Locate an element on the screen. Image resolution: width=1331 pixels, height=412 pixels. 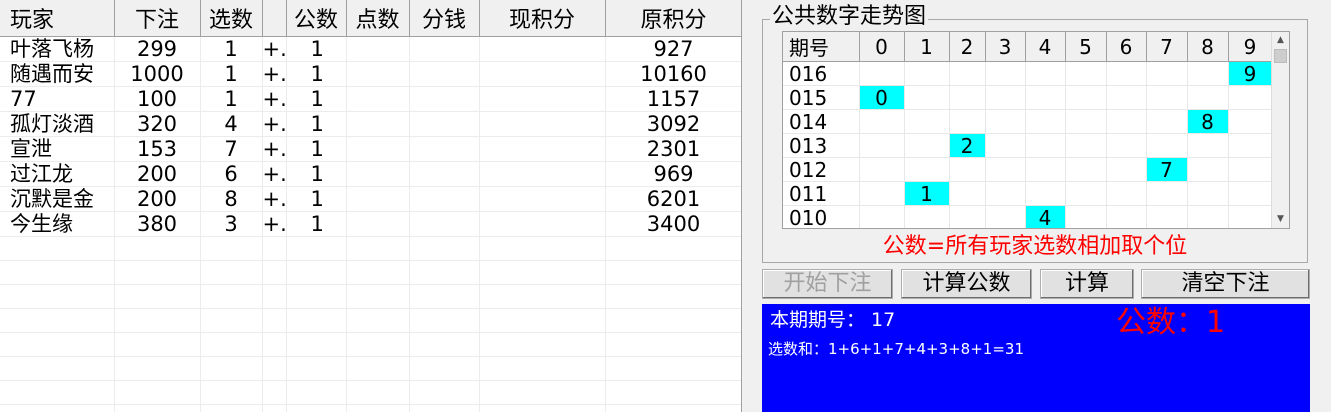
cell-orig: 6201 is located at coordinates (673, 199).